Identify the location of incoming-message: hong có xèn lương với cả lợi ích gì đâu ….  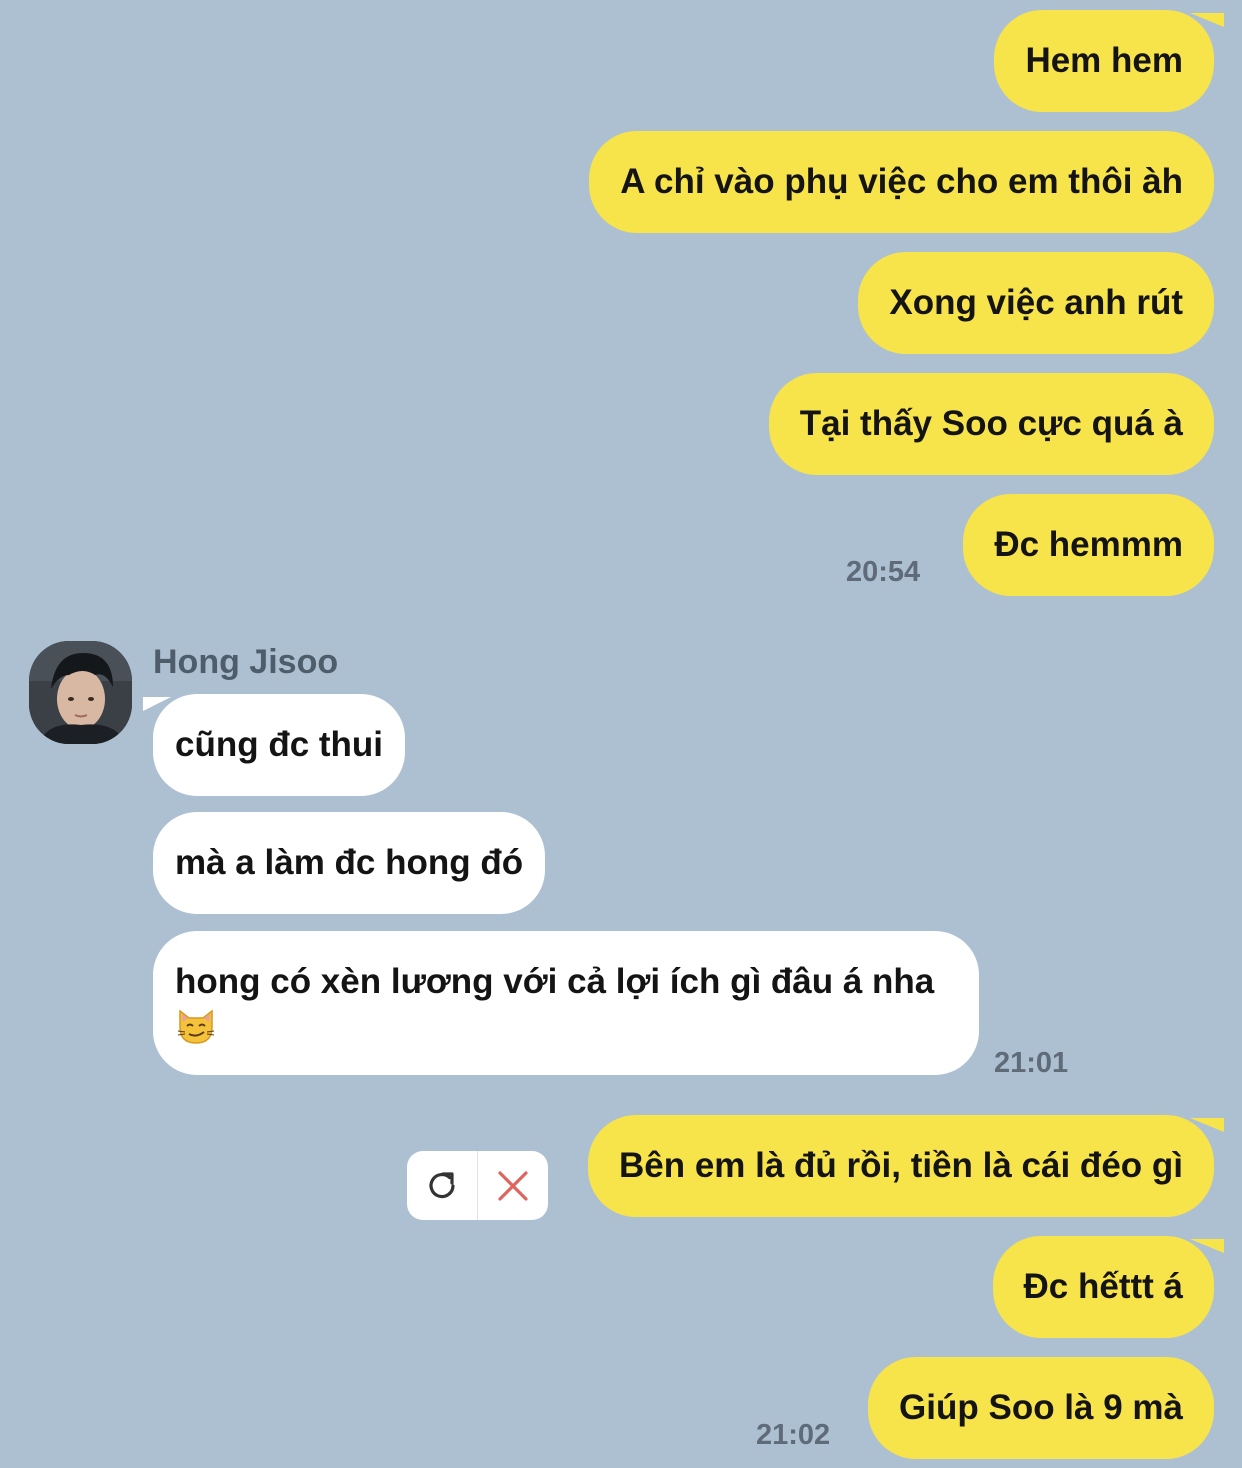
(566, 1003).